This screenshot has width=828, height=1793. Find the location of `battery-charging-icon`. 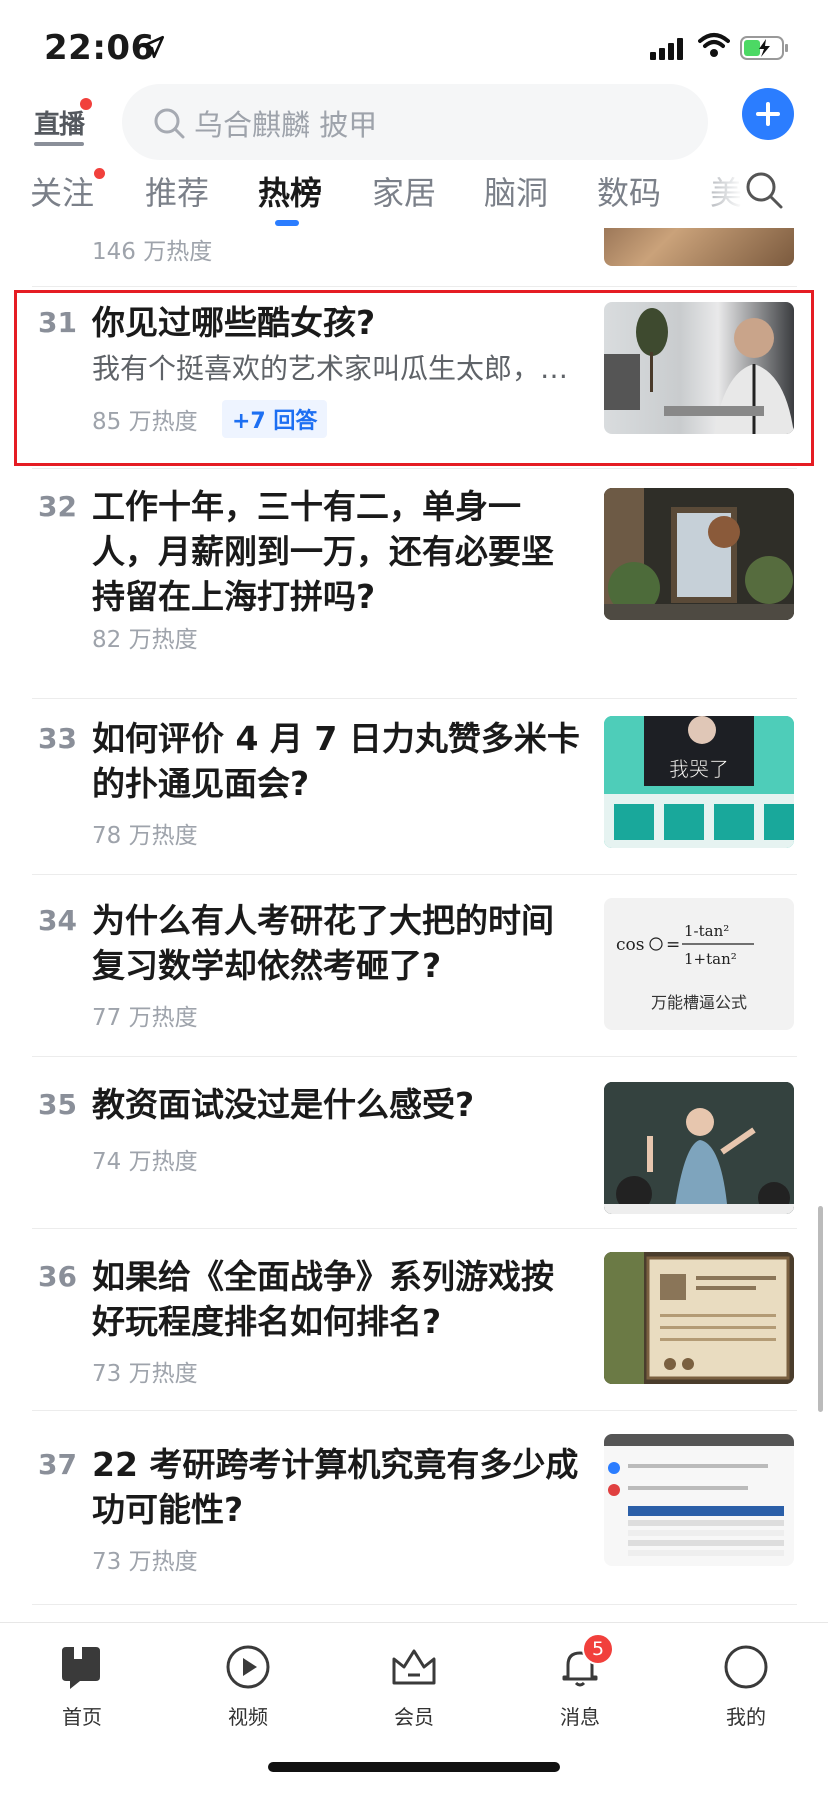

battery-charging-icon is located at coordinates (764, 48).